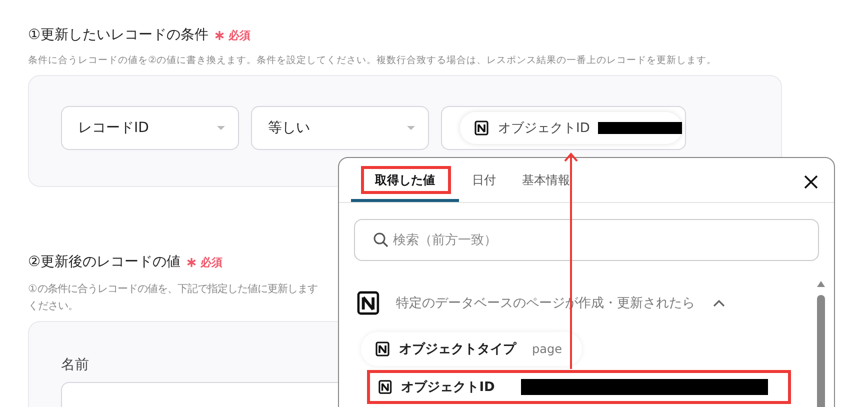 Image resolution: width=856 pixels, height=407 pixels. What do you see at coordinates (811, 182) in the screenshot?
I see `close-icon` at bounding box center [811, 182].